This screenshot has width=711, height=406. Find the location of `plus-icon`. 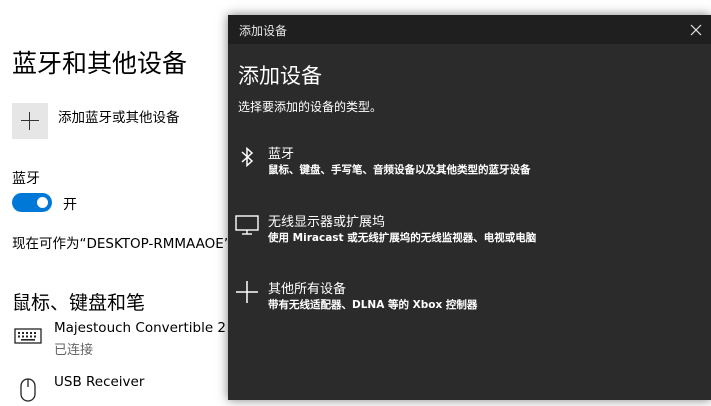

plus-icon is located at coordinates (247, 292).